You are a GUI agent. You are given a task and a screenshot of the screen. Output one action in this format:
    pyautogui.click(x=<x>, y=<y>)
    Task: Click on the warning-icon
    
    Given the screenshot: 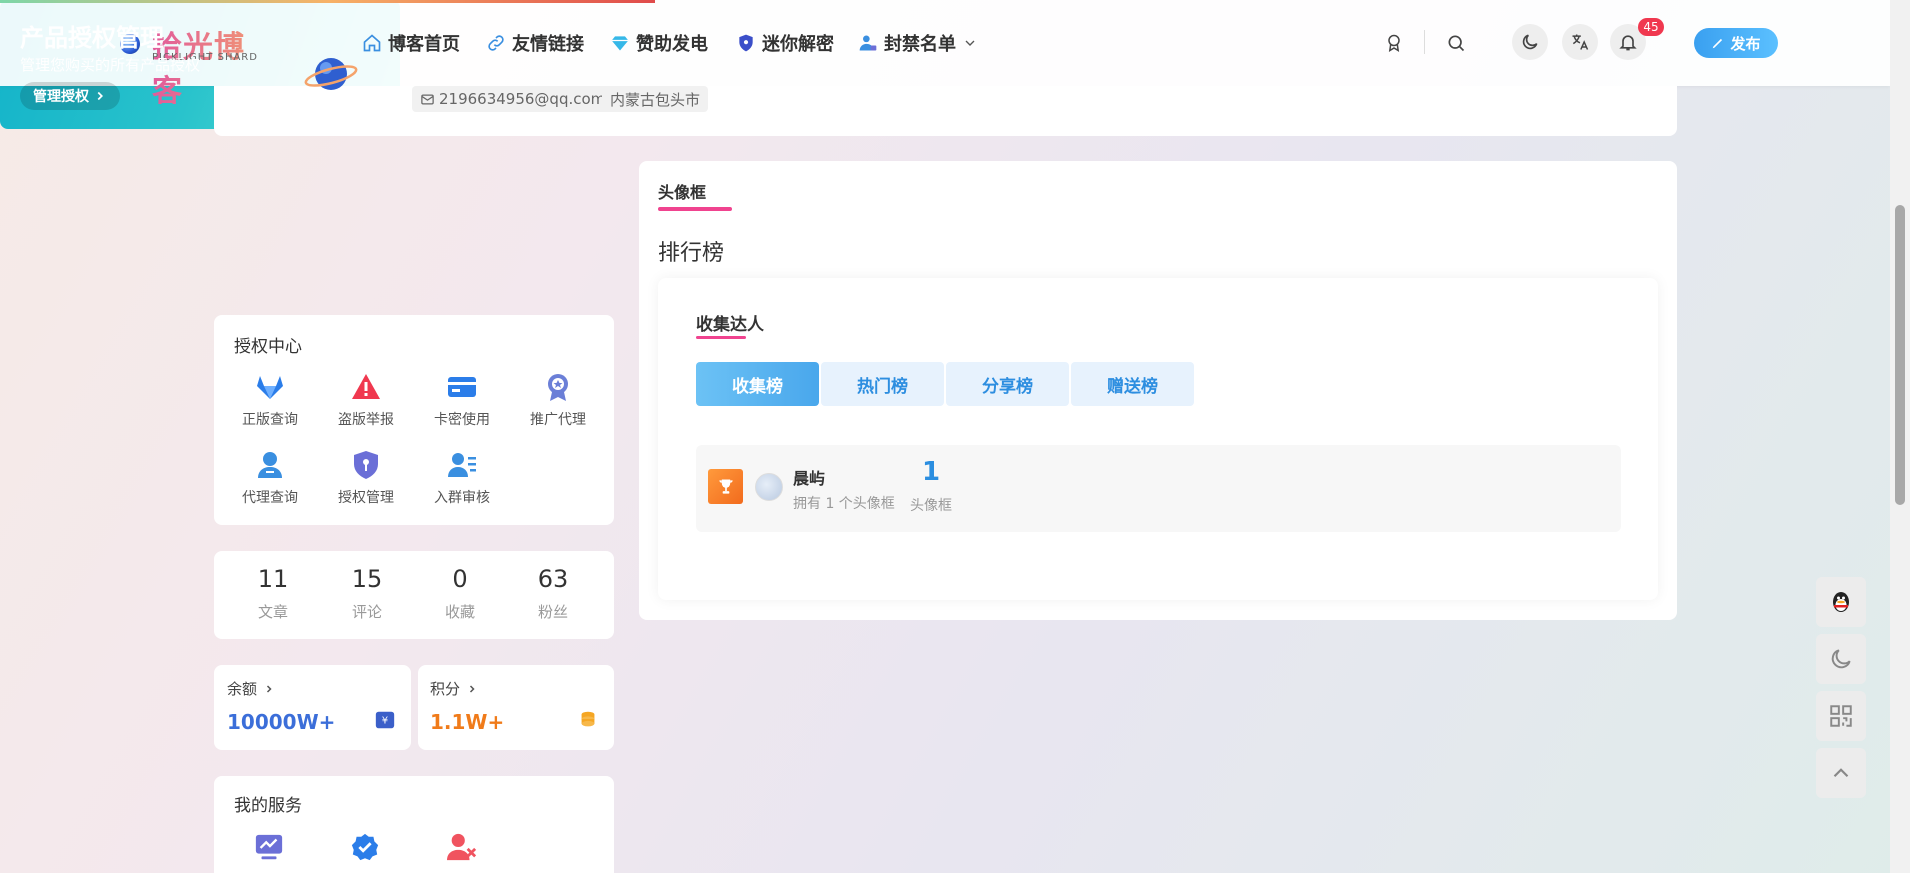 What is the action you would take?
    pyautogui.click(x=366, y=386)
    